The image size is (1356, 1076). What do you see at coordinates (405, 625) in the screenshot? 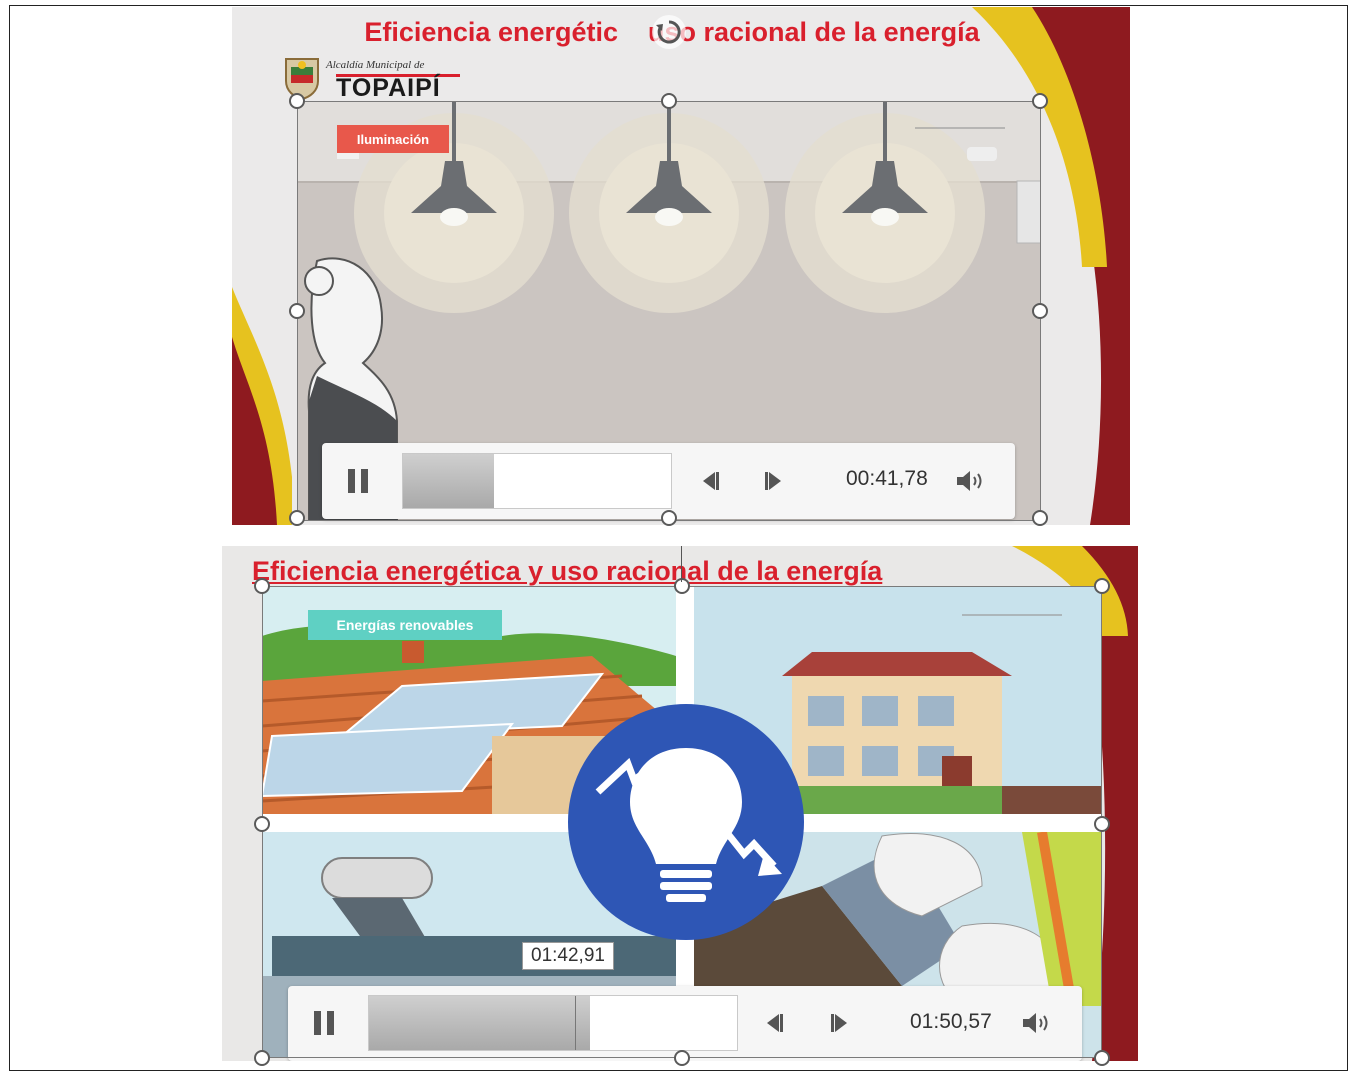
I see `badge-energias-renovables: Energías renovables` at bounding box center [405, 625].